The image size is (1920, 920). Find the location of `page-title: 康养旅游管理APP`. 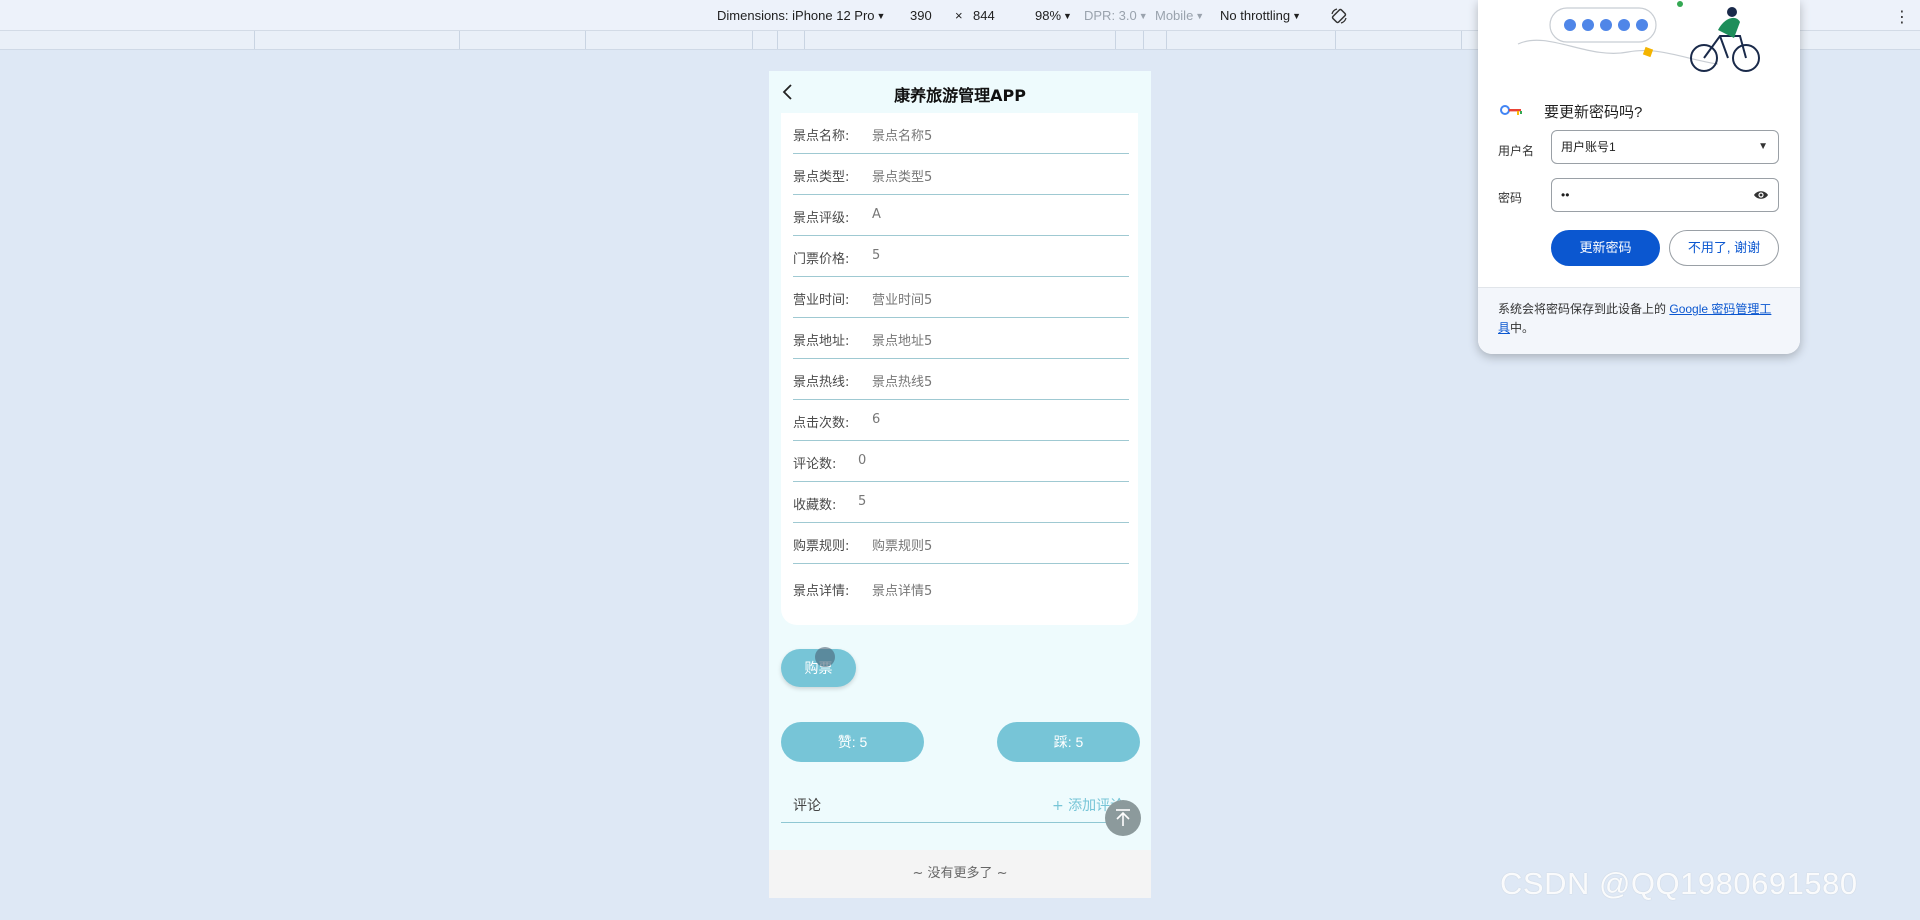

page-title: 康养旅游管理APP is located at coordinates (960, 95).